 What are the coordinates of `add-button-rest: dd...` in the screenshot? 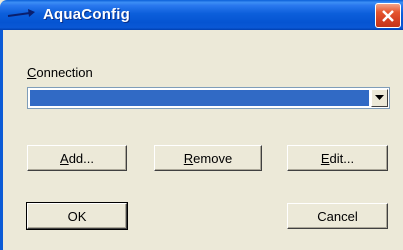 It's located at (81, 158).